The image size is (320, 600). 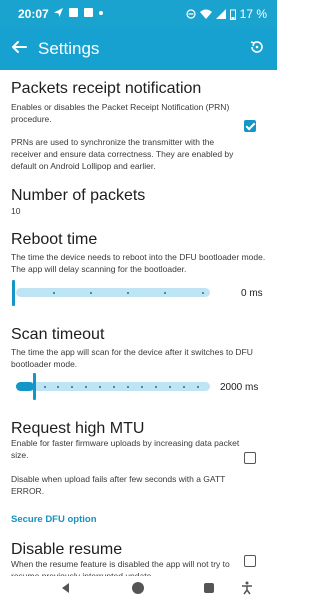 What do you see at coordinates (220, 14) in the screenshot?
I see `signal-icon` at bounding box center [220, 14].